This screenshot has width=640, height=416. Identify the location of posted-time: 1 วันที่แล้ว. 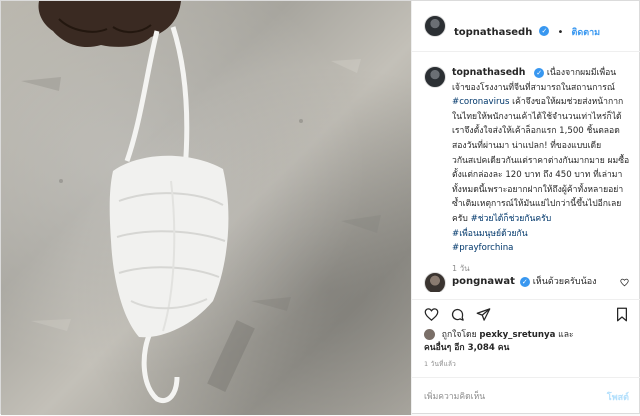
(440, 364).